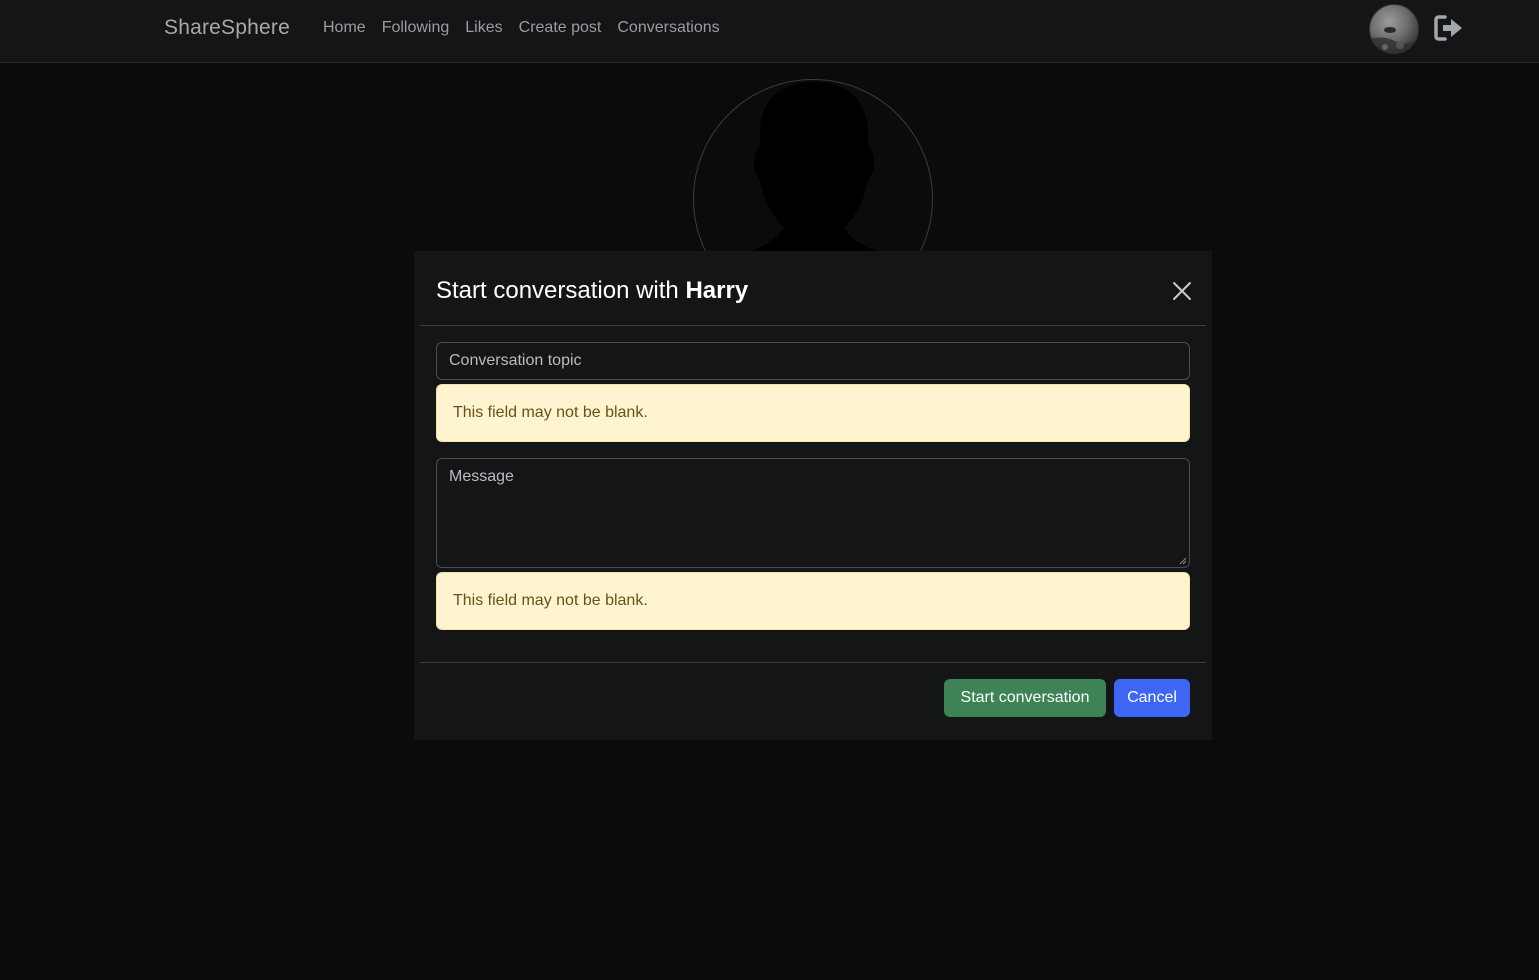 This screenshot has width=1539, height=980. I want to click on conversation-topic-input: Conversation topic, so click(813, 361).